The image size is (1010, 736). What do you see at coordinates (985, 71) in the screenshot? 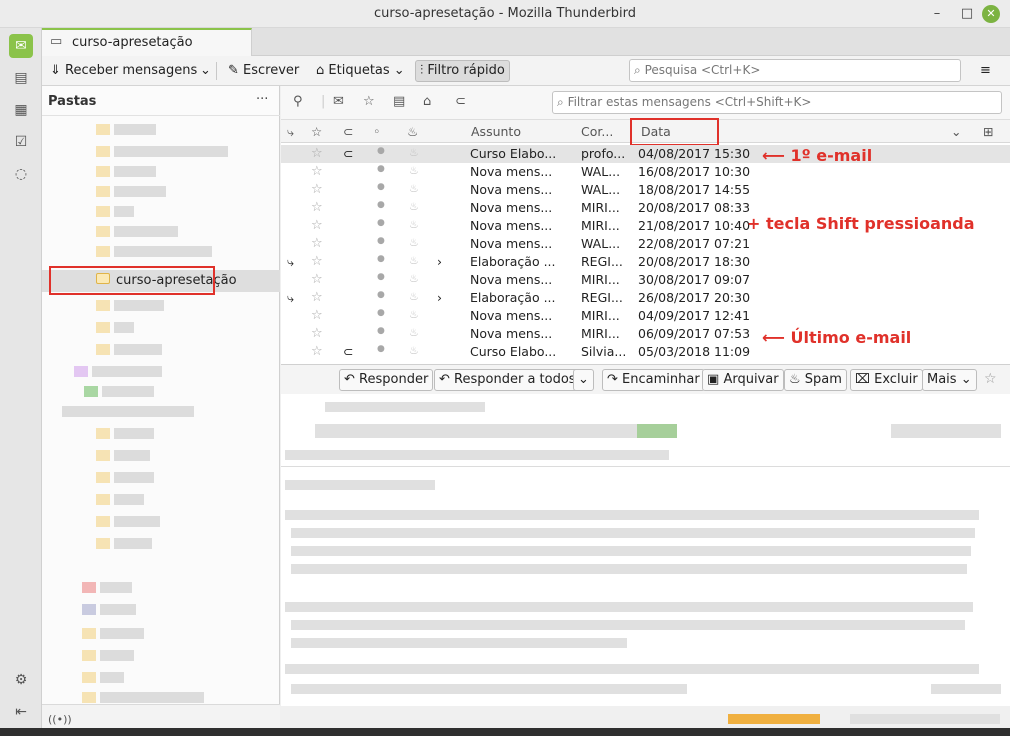
I see `app-menu-button: ≡` at bounding box center [985, 71].